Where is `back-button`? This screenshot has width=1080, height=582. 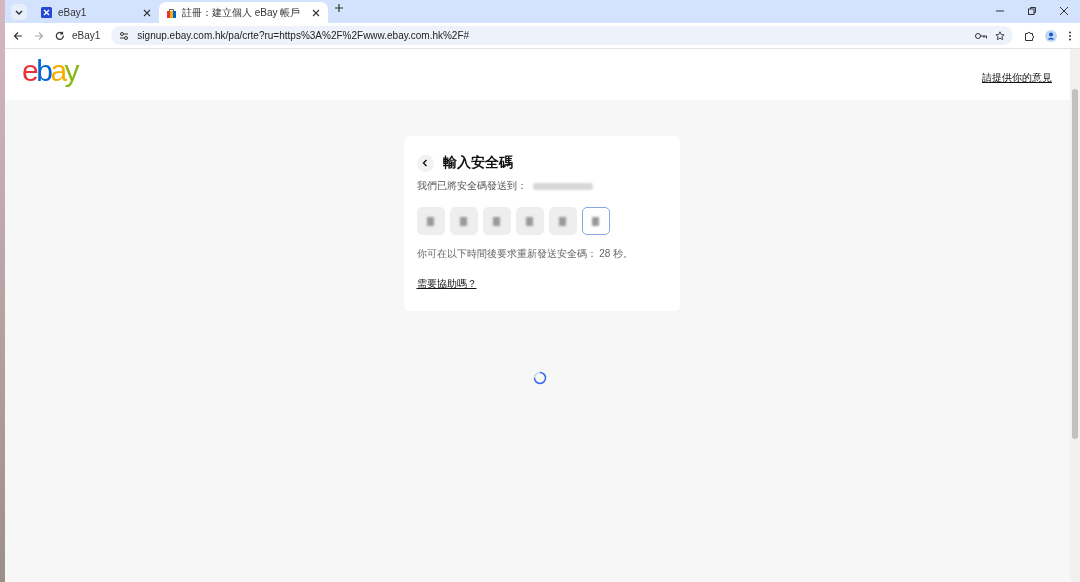 back-button is located at coordinates (425, 163).